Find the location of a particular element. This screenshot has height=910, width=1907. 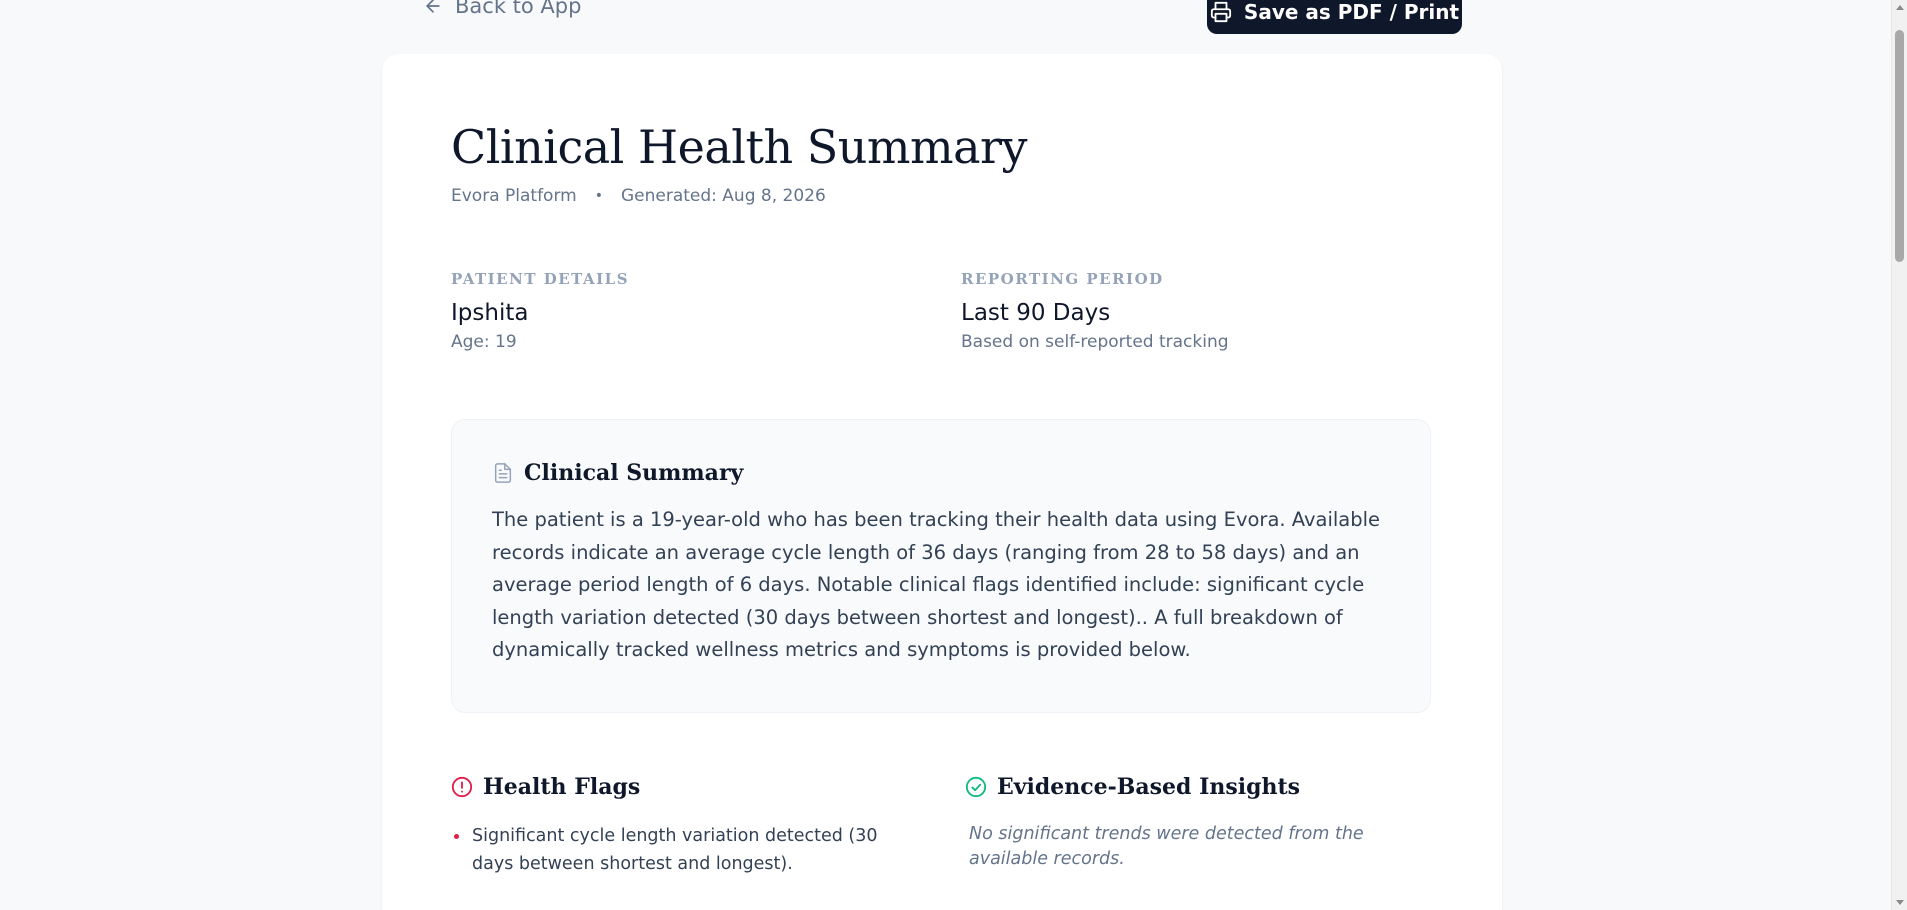

report-meta: Evora Platform • Generated: Aug 8, 2026 is located at coordinates (638, 196).